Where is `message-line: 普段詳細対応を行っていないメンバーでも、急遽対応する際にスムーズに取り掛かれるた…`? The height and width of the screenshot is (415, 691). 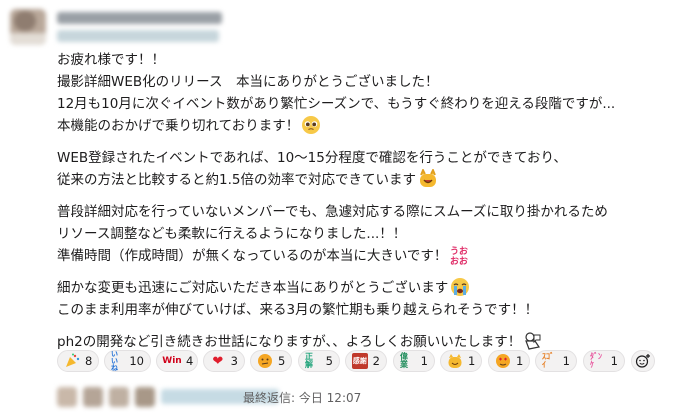 message-line: 普段詳細対応を行っていないメンバーでも、急遽対応する際にスムーズに取り掛かれるた… is located at coordinates (332, 212).